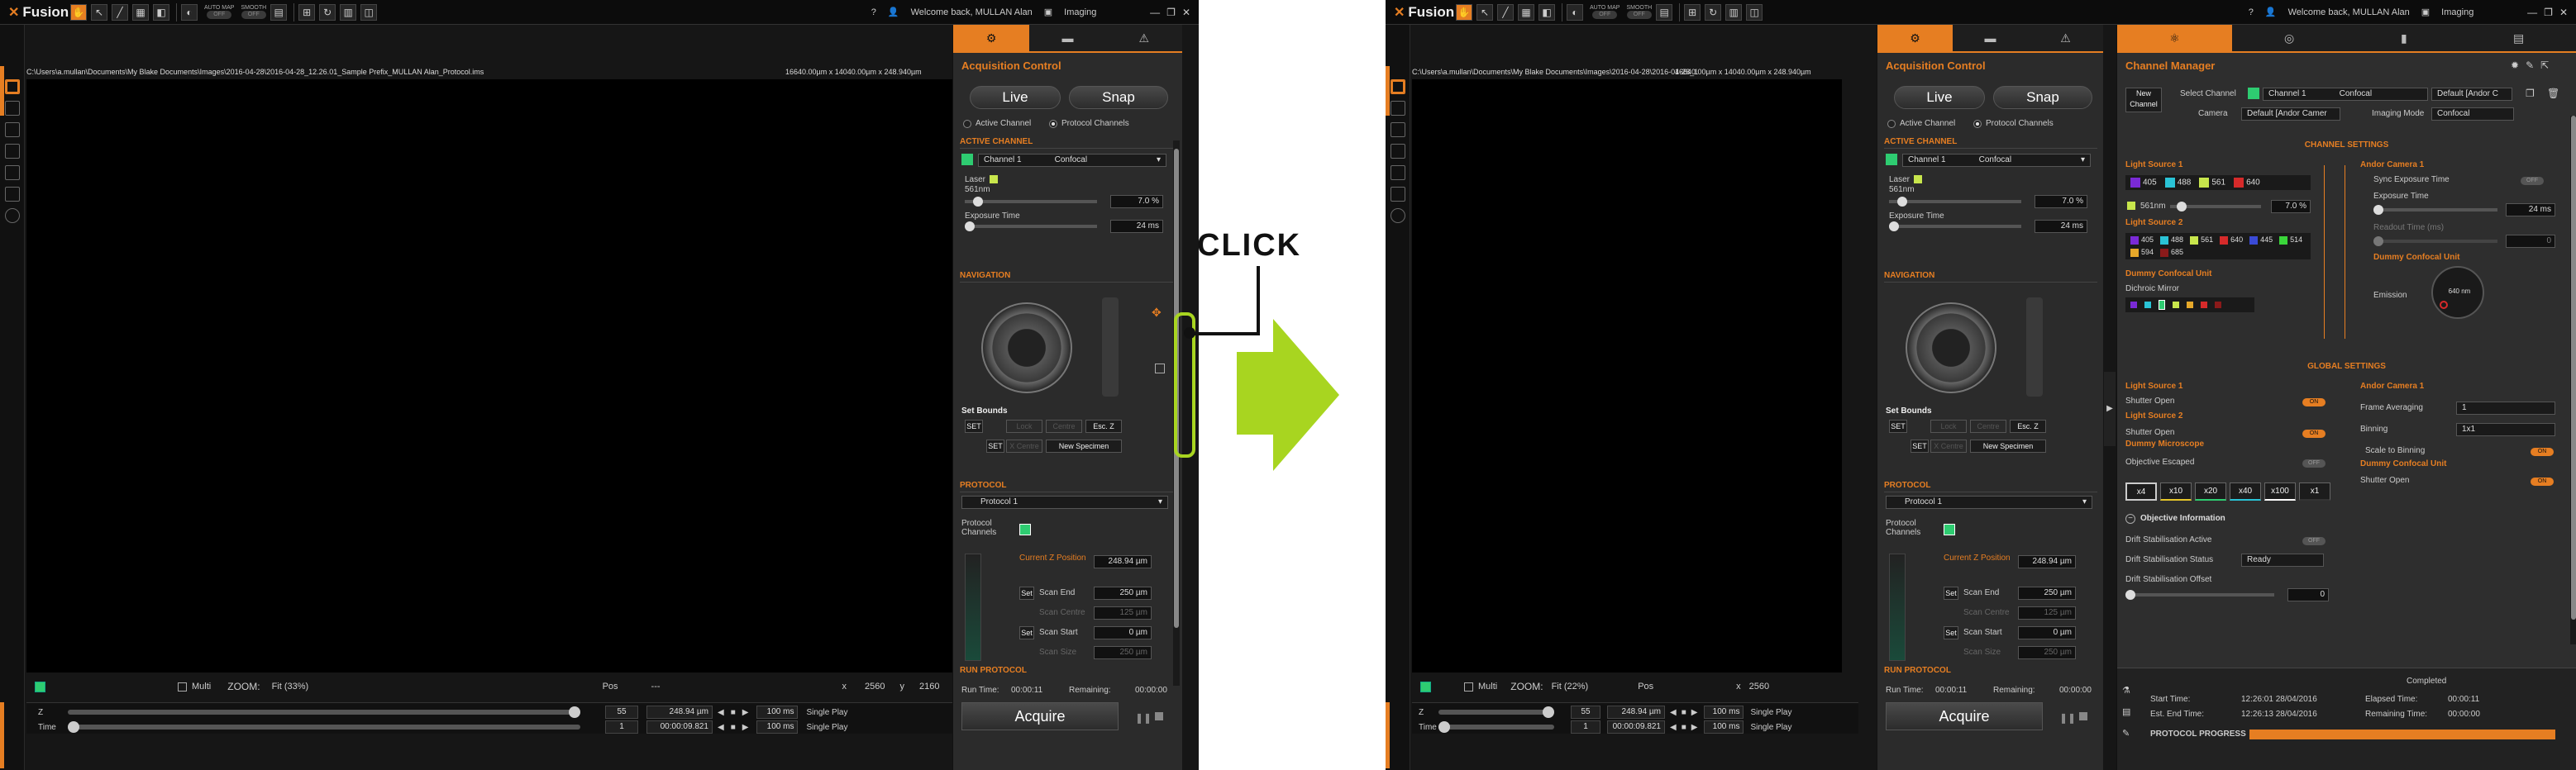 The width and height of the screenshot is (2576, 770). I want to click on restore-icon: ❐, so click(2548, 12).